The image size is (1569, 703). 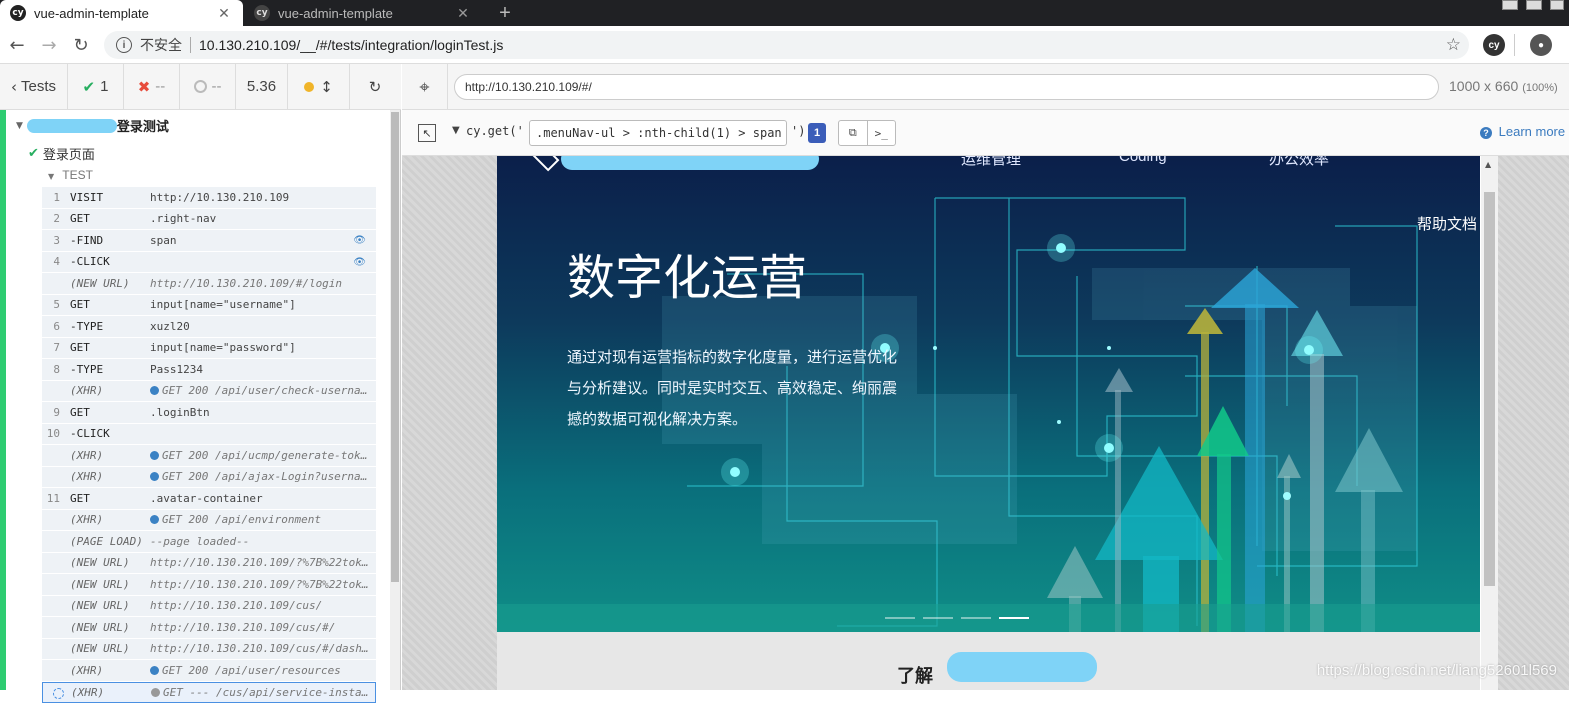 What do you see at coordinates (687, 273) in the screenshot?
I see `hero-title: 数字化运营` at bounding box center [687, 273].